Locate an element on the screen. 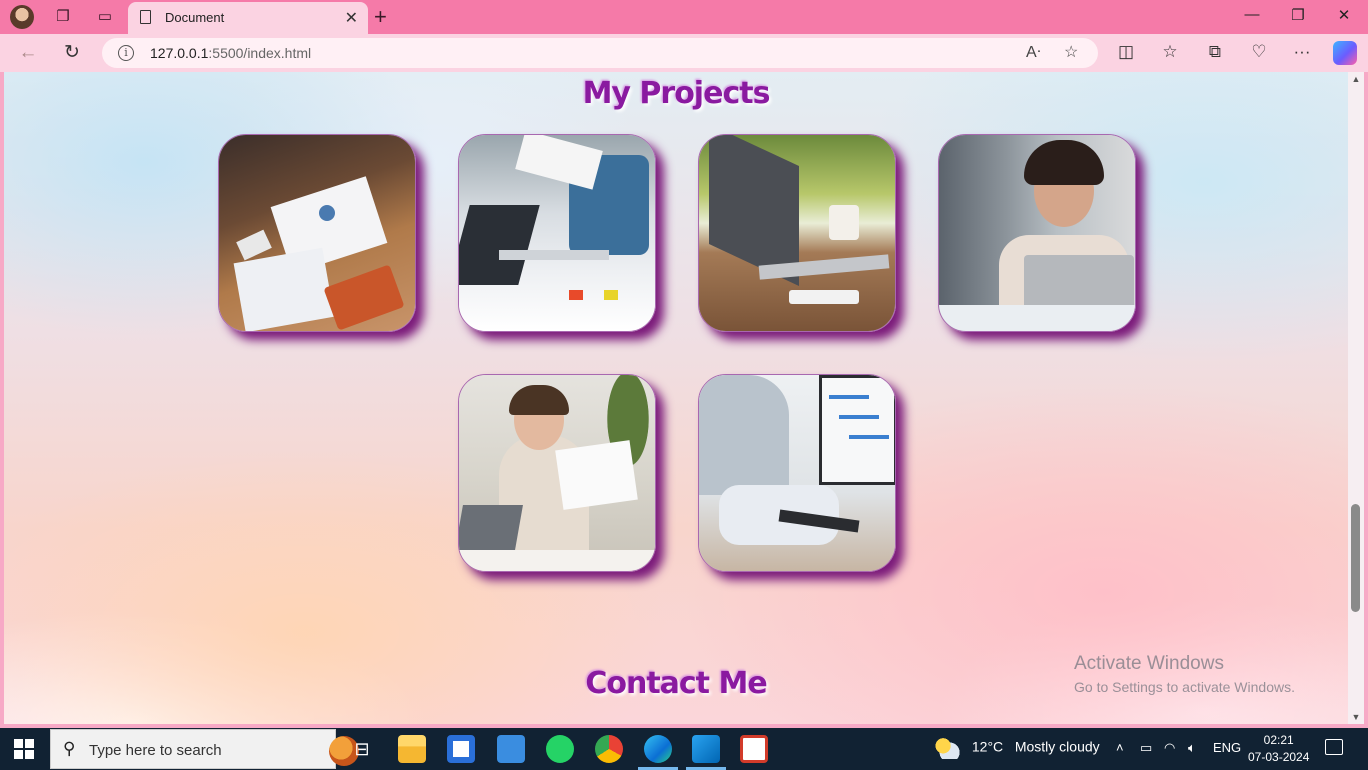  scroll-thumb is located at coordinates (1355, 558).